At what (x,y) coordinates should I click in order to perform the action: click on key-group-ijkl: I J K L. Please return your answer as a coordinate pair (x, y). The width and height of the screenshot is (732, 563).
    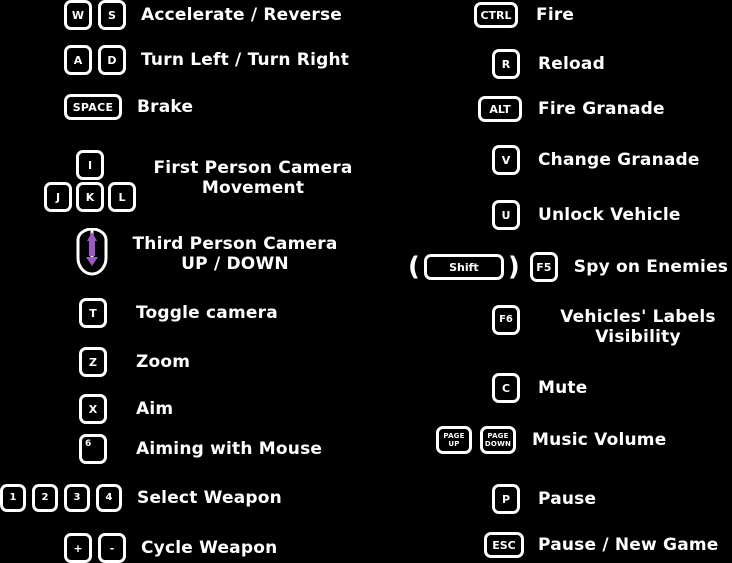
    Looking at the image, I should click on (90, 181).